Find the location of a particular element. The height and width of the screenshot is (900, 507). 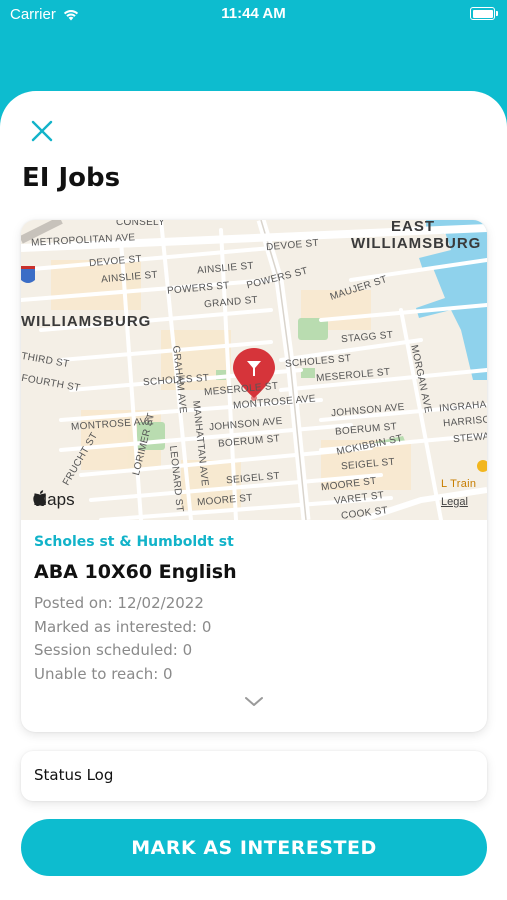

close-icon is located at coordinates (42, 131).